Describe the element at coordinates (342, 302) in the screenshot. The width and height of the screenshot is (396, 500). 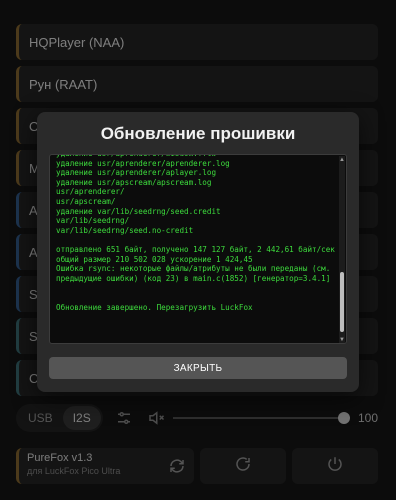
I see `scroll-thumb` at that location.